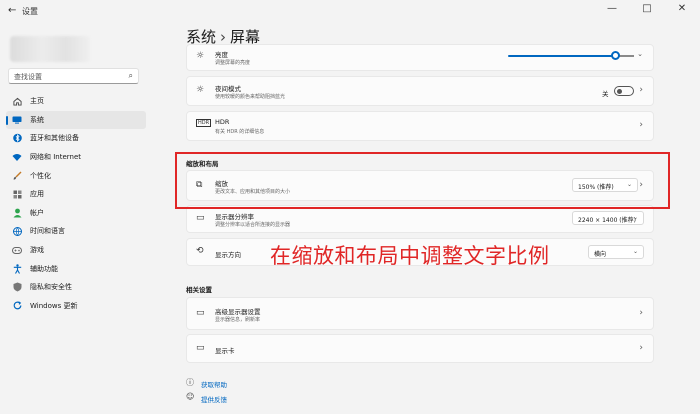 This screenshot has width=700, height=414. Describe the element at coordinates (612, 8) in the screenshot. I see `minimize-button: —` at that location.